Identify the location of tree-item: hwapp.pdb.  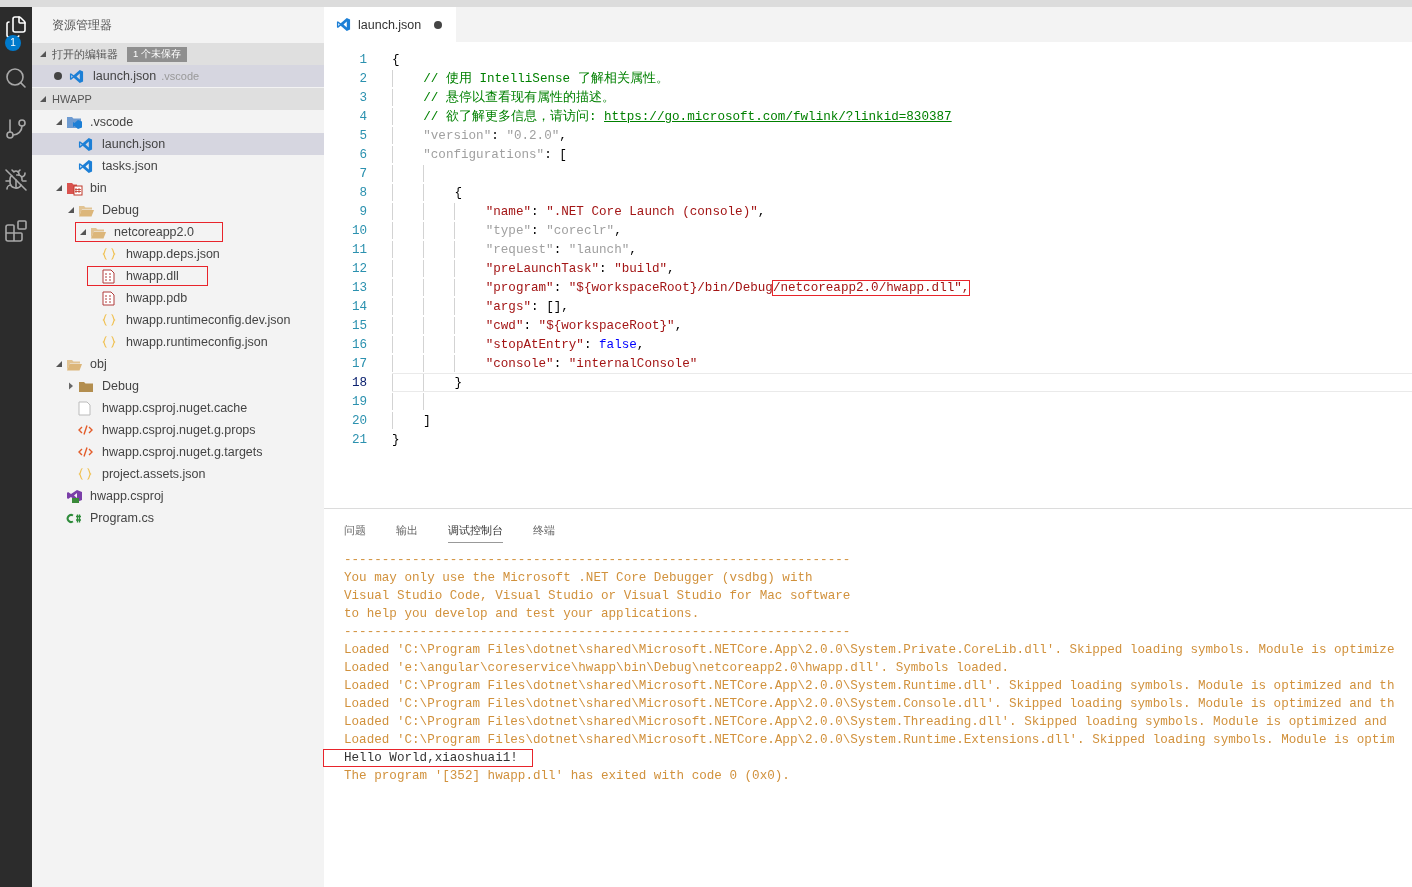
(178, 298).